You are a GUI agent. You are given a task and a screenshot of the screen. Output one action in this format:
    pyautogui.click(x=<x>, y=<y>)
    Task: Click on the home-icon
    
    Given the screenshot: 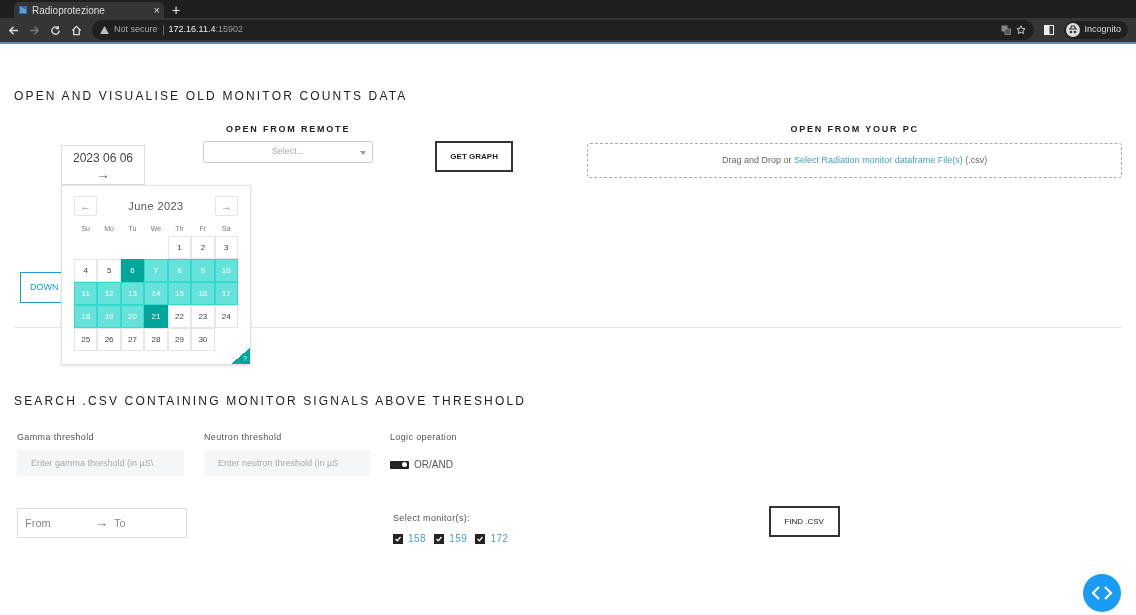 What is the action you would take?
    pyautogui.click(x=76, y=30)
    